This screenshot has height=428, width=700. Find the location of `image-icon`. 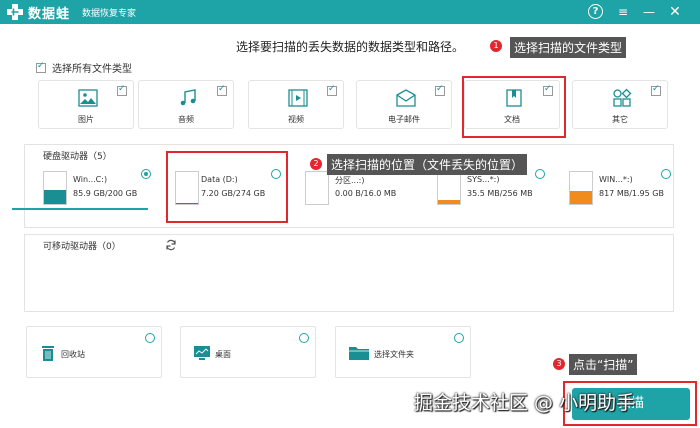

image-icon is located at coordinates (88, 98).